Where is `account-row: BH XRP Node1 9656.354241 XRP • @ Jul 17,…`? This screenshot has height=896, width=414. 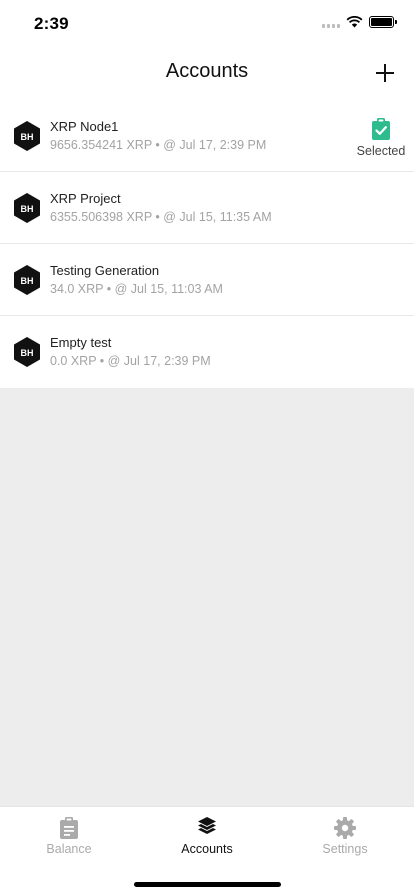
account-row: BH XRP Node1 9656.354241 XRP • @ Jul 17,… is located at coordinates (207, 136).